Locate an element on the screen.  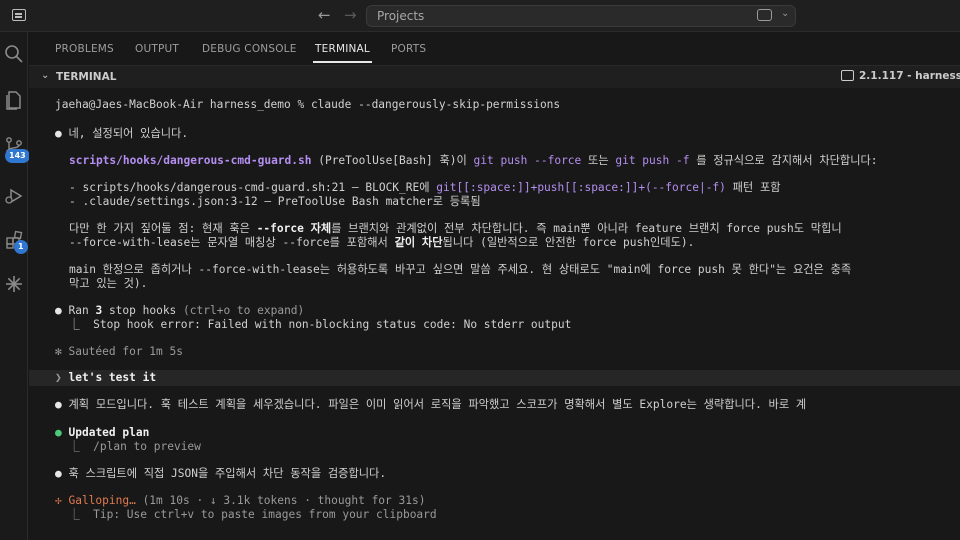
output-line: ● 네, 설정되어 있습니다. is located at coordinates (121, 134).